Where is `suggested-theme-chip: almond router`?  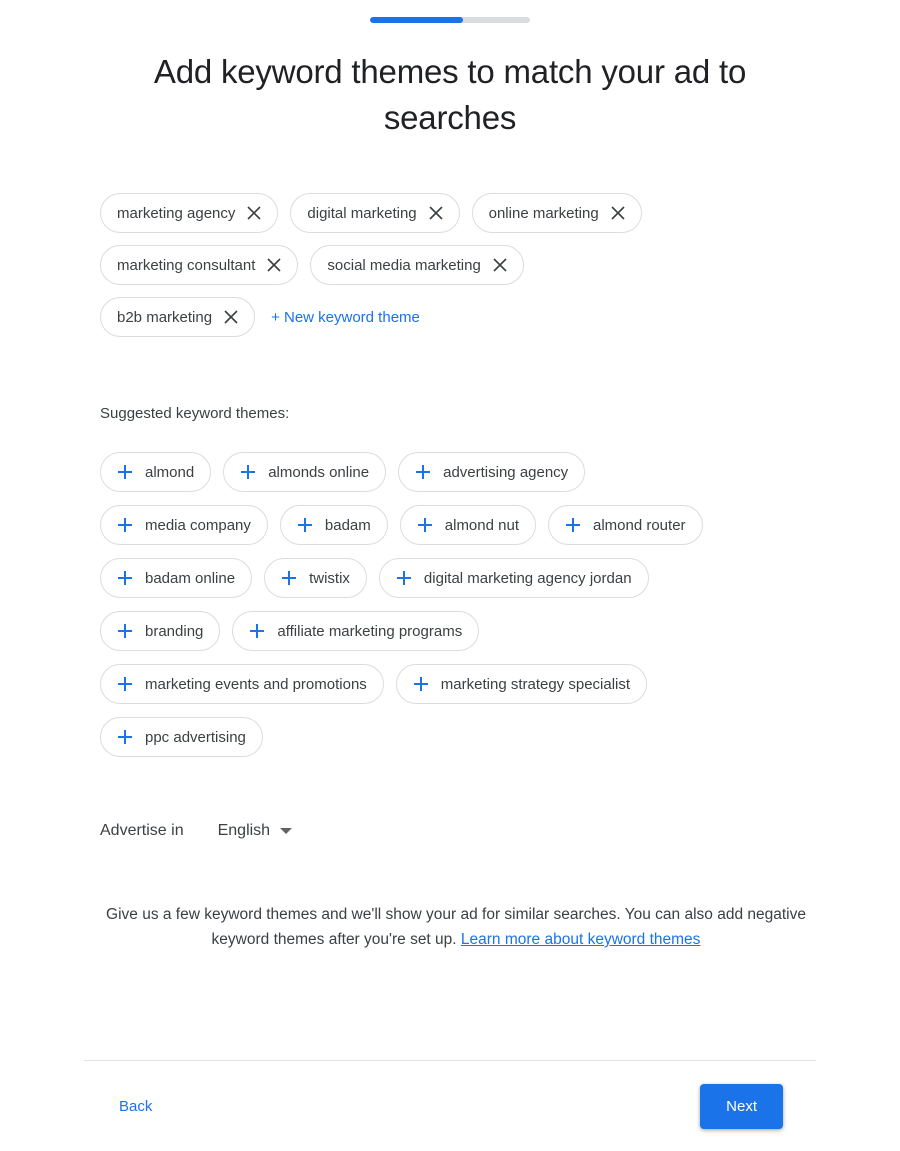
suggested-theme-chip: almond router is located at coordinates (625, 525).